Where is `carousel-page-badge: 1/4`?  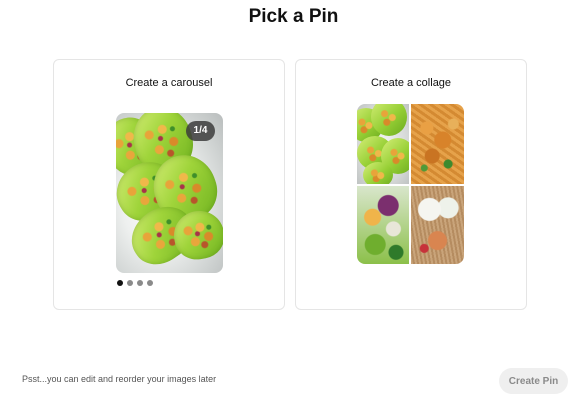 carousel-page-badge: 1/4 is located at coordinates (200, 131).